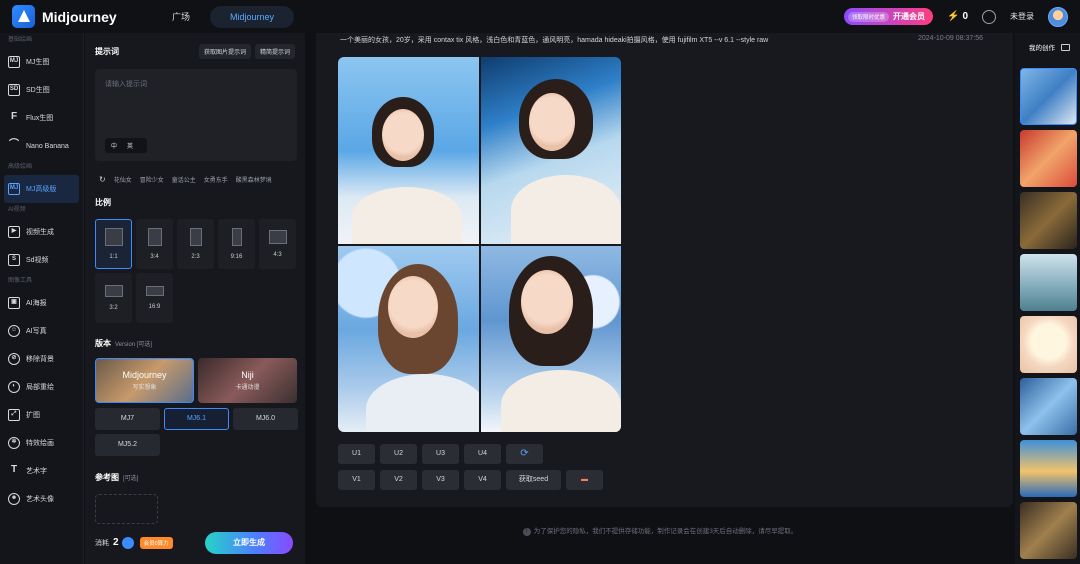  Describe the element at coordinates (254, 179) in the screenshot. I see `suggestion-chip: 酸黑森林梦境` at that location.